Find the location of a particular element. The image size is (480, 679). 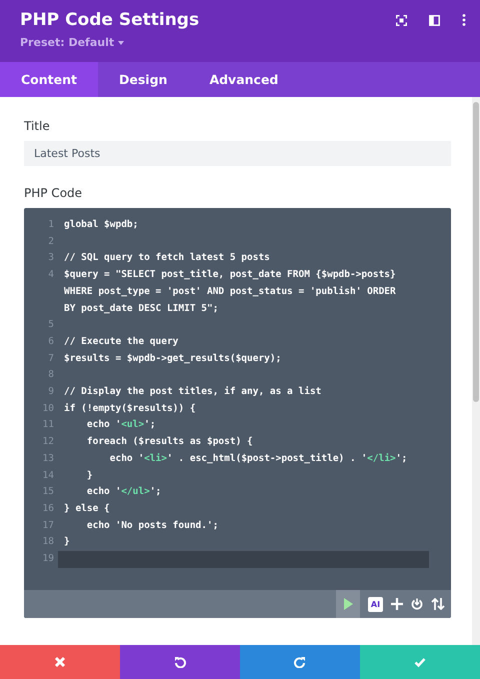

line-number: 12 is located at coordinates (48, 442).